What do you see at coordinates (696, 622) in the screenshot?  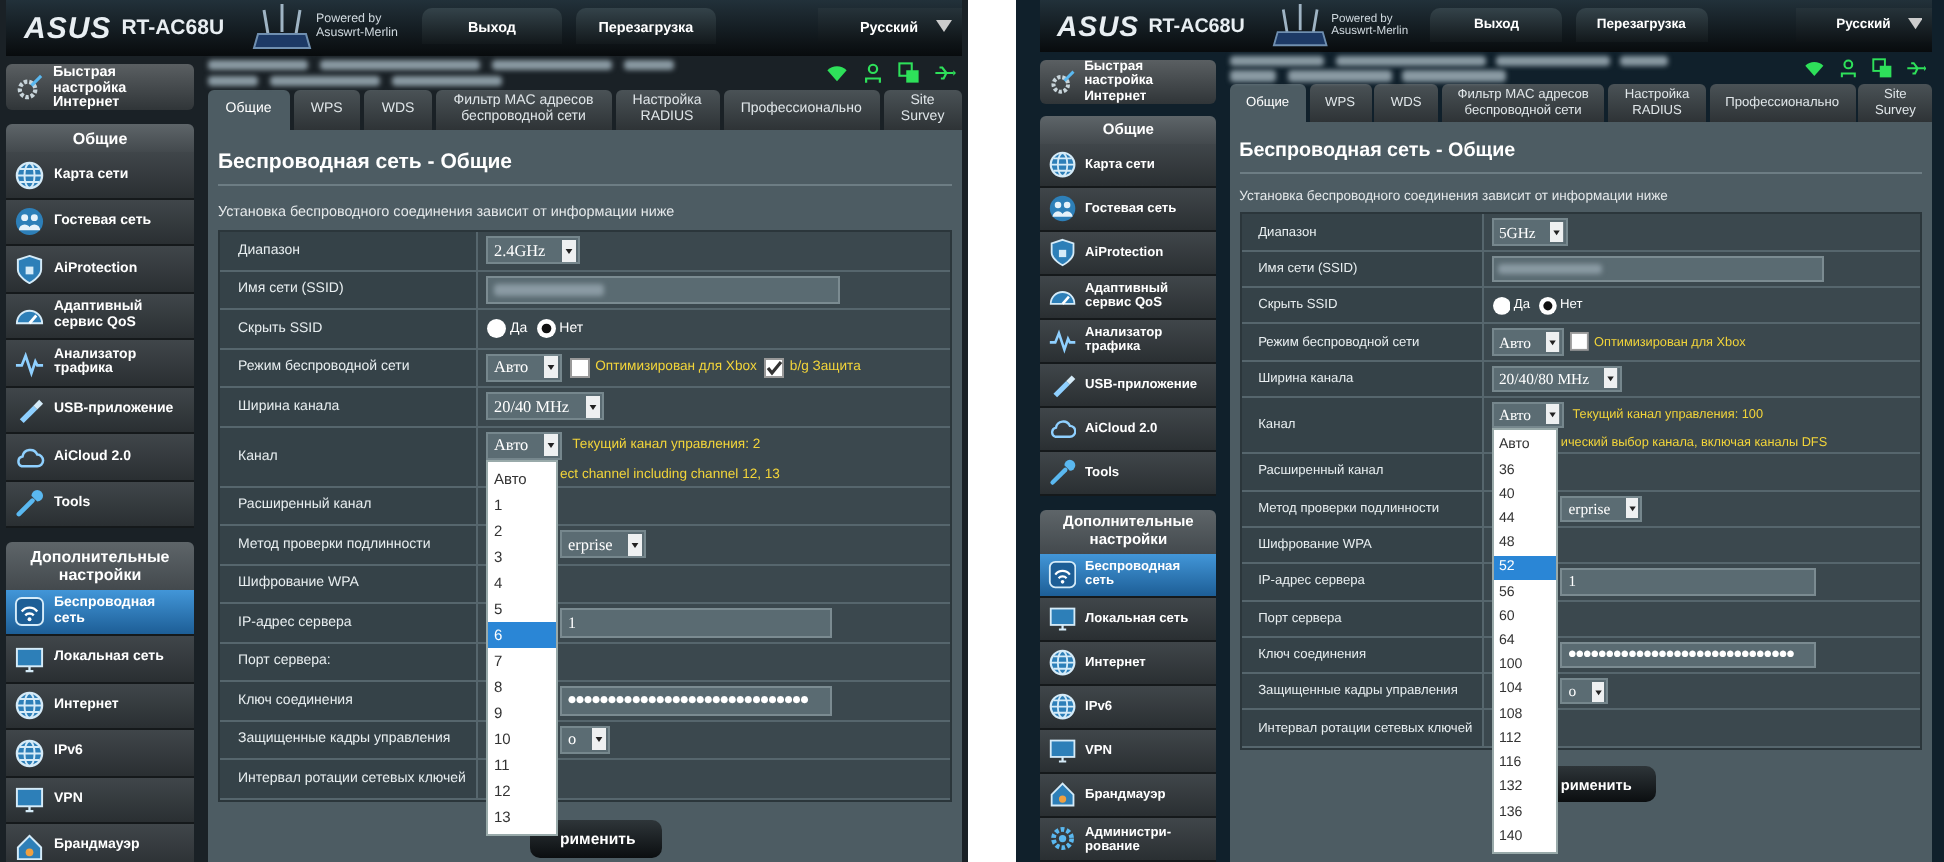 I see `input-field: 1` at bounding box center [696, 622].